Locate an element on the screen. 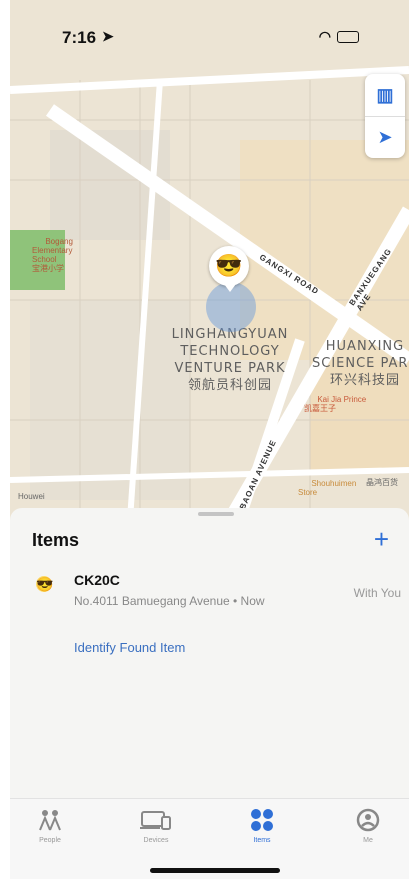  tab-bar: People Devices Items Me is located at coordinates (209, 838).